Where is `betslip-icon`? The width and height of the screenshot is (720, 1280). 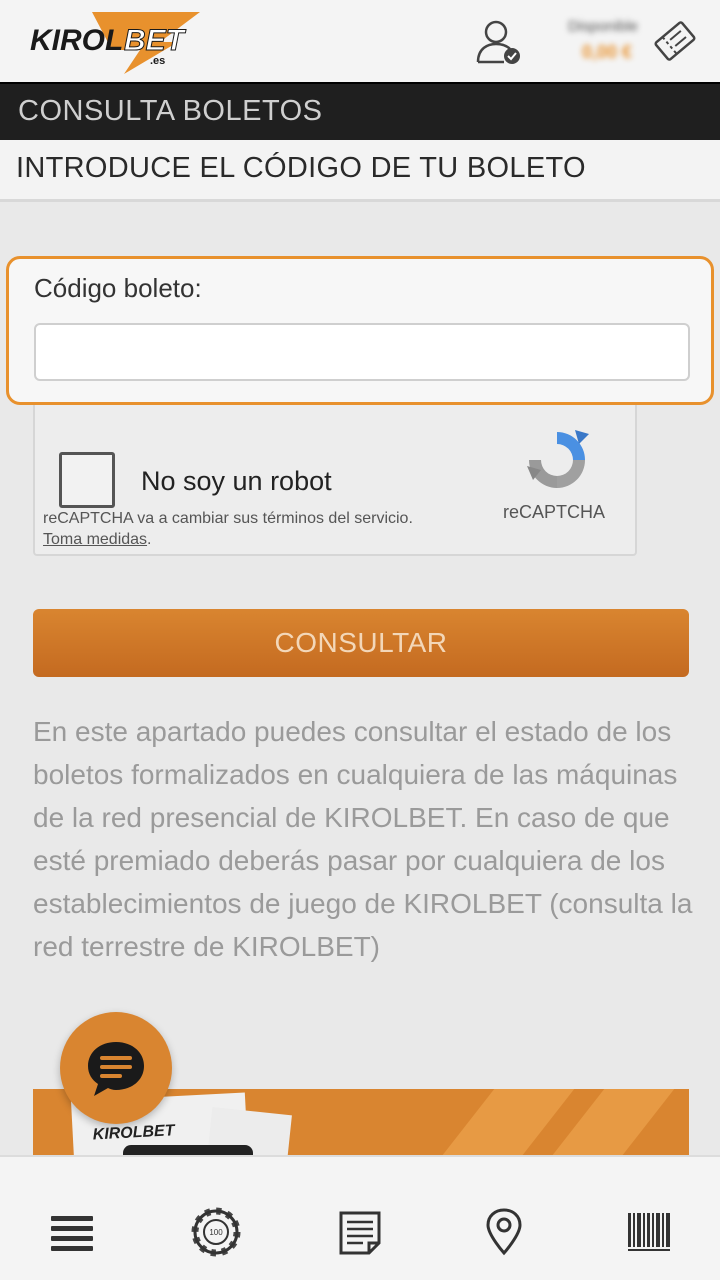
betslip-icon is located at coordinates (360, 1232).